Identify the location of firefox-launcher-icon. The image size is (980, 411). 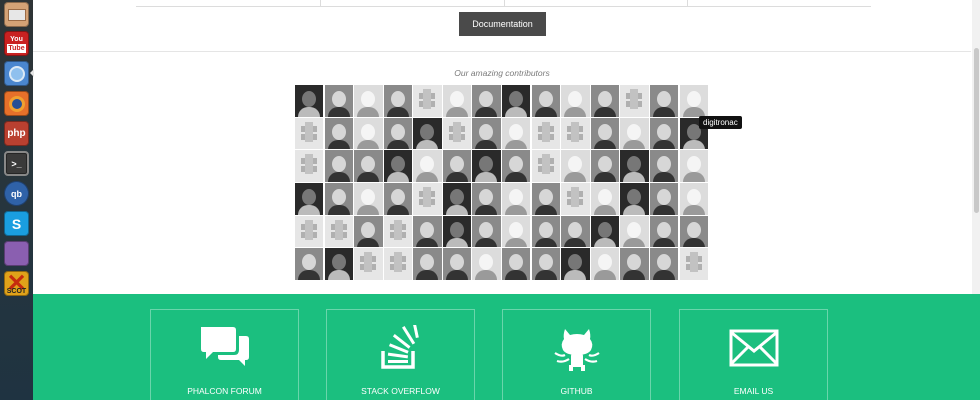
(16, 103).